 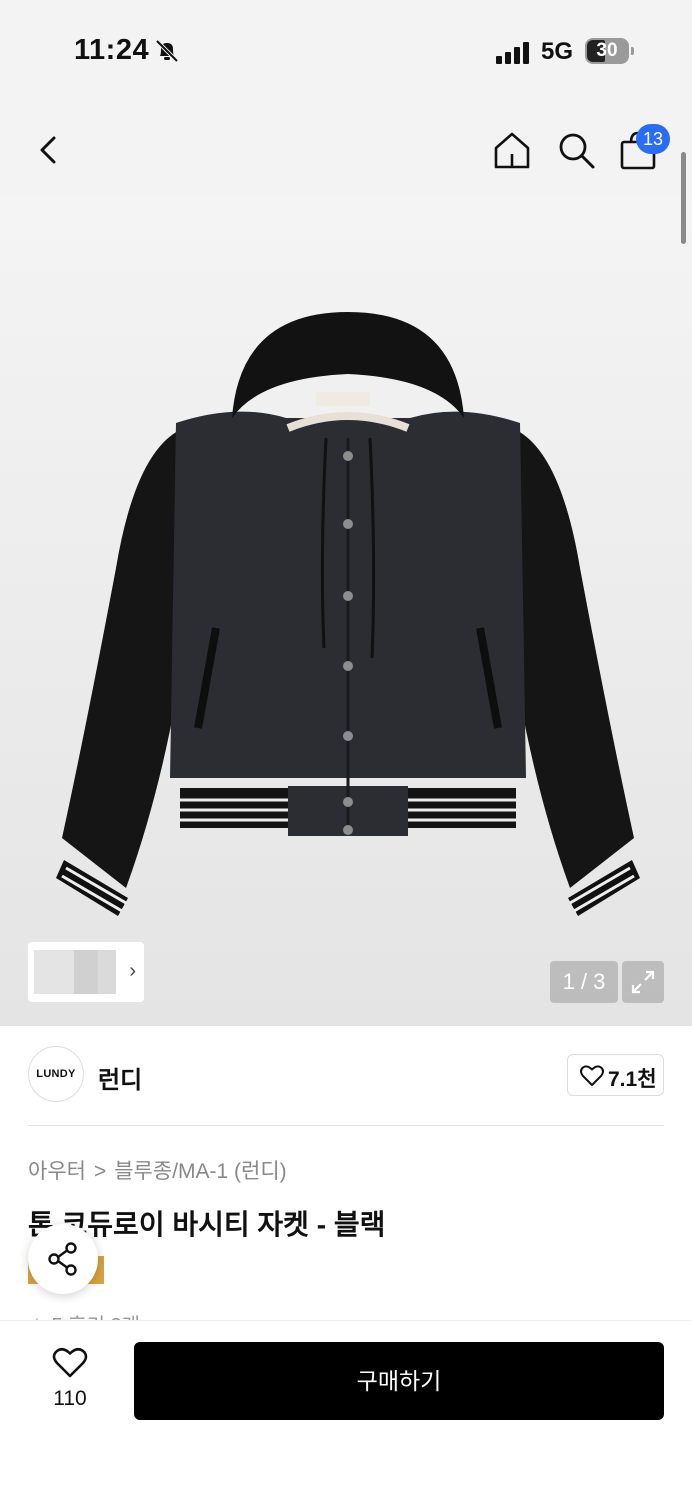 I want to click on like-count: 110, so click(x=70, y=1398).